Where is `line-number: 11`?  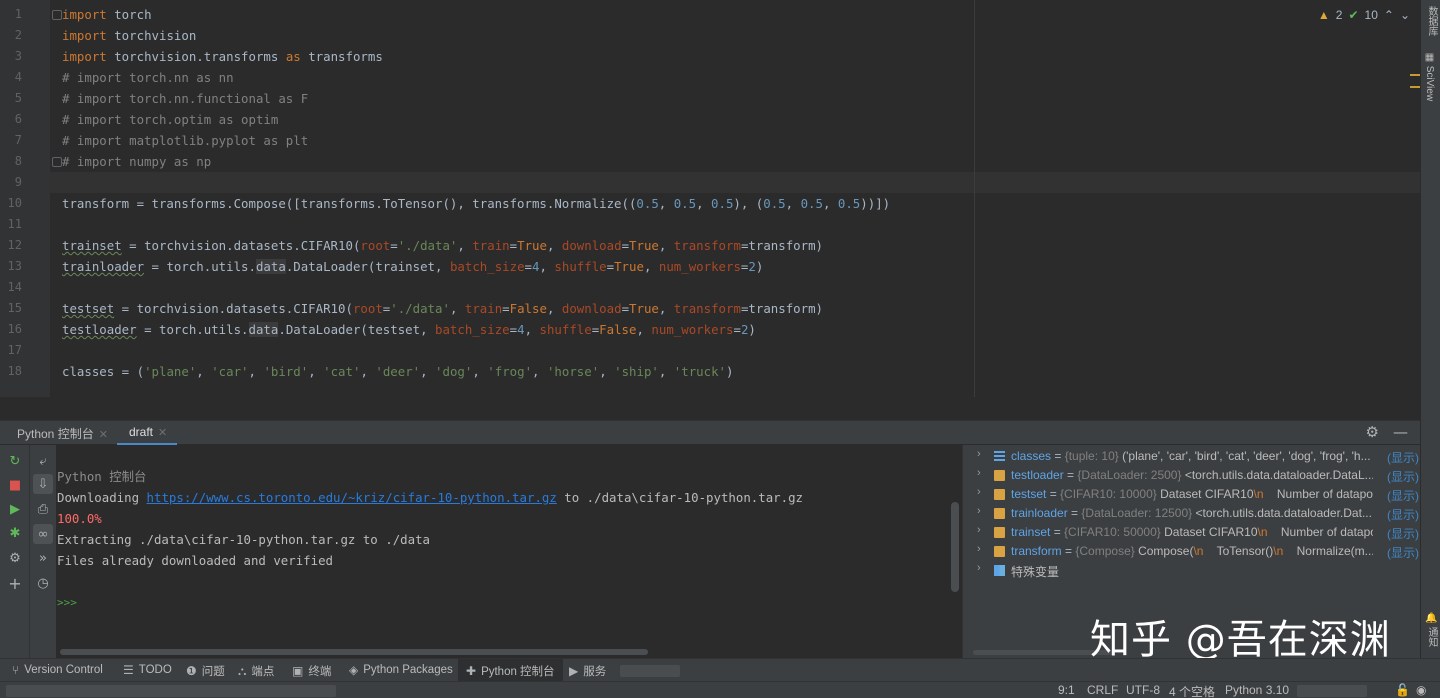 line-number: 11 is located at coordinates (14, 224).